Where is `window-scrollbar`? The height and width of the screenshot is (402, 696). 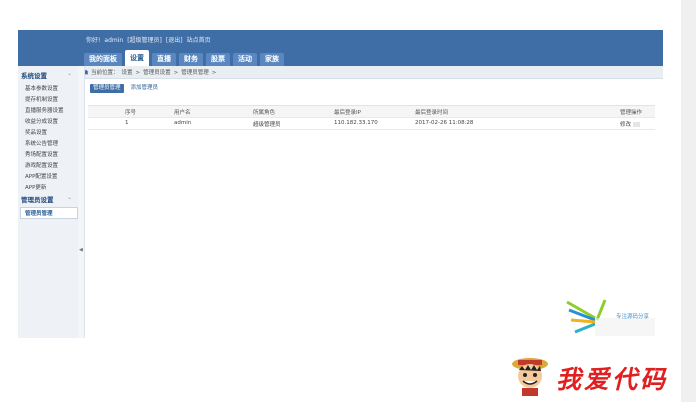 window-scrollbar is located at coordinates (688, 201).